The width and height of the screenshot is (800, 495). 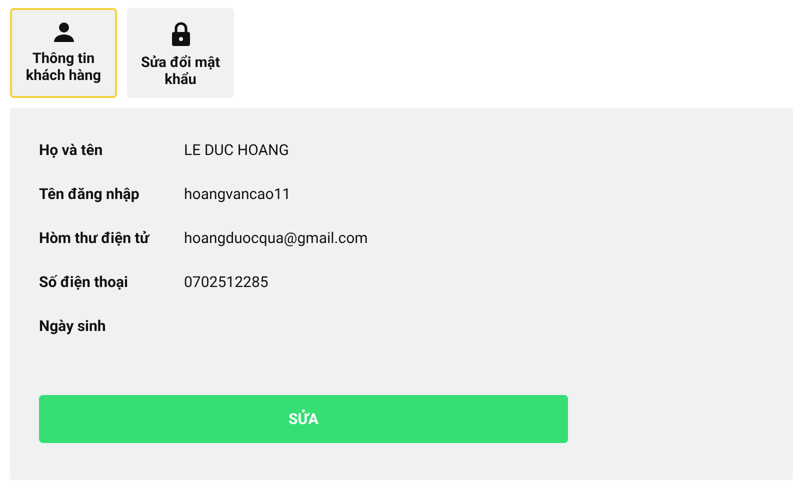 What do you see at coordinates (71, 150) in the screenshot?
I see `field-label: Họ và tên` at bounding box center [71, 150].